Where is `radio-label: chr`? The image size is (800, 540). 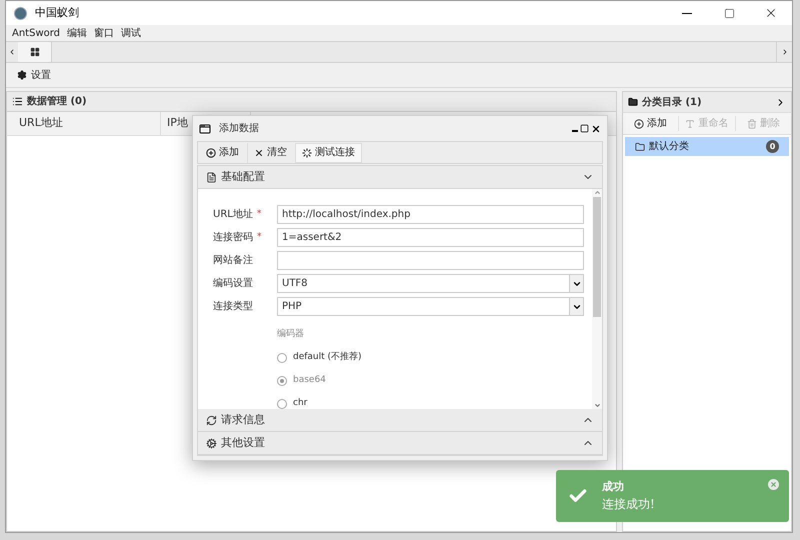 radio-label: chr is located at coordinates (300, 403).